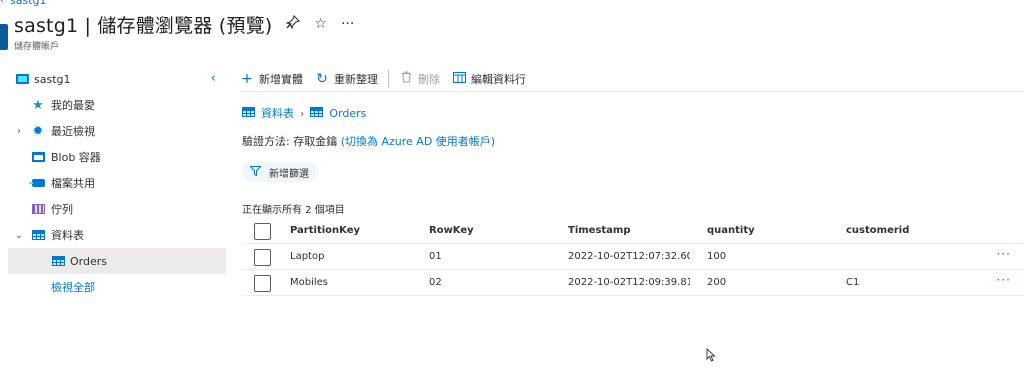  Describe the element at coordinates (117, 235) in the screenshot. I see `sidebar-item-tables: ⌄ 資料表` at that location.